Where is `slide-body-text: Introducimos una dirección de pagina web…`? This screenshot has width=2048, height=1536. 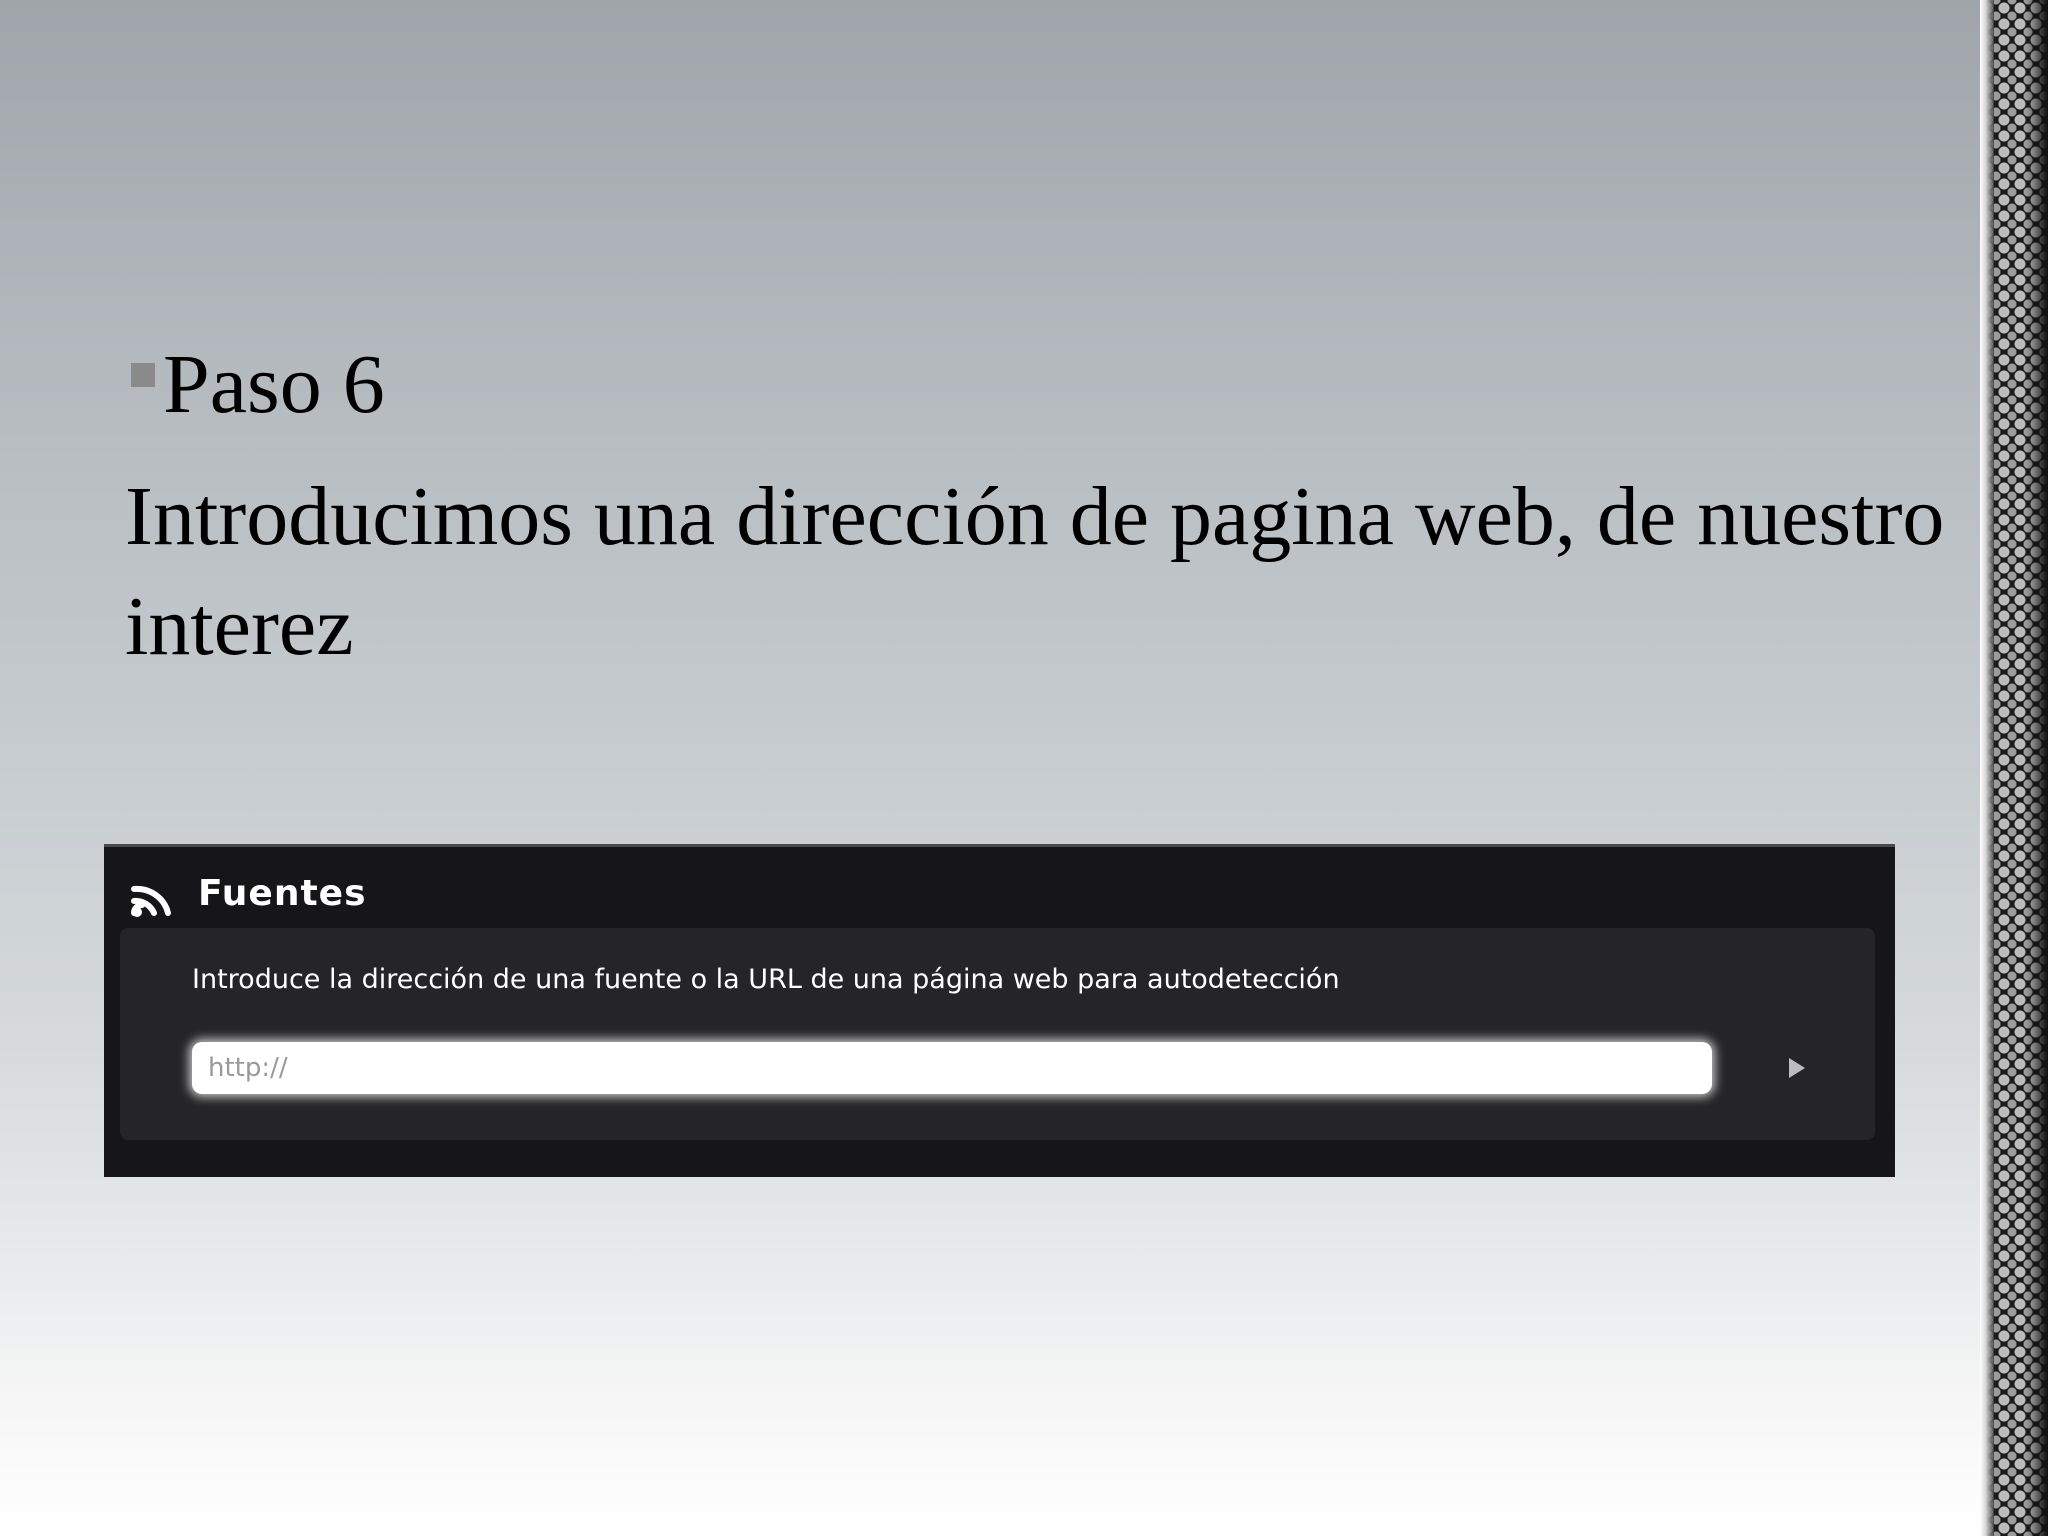 slide-body-text: Introducimos una dirección de pagina web… is located at coordinates (1056, 571).